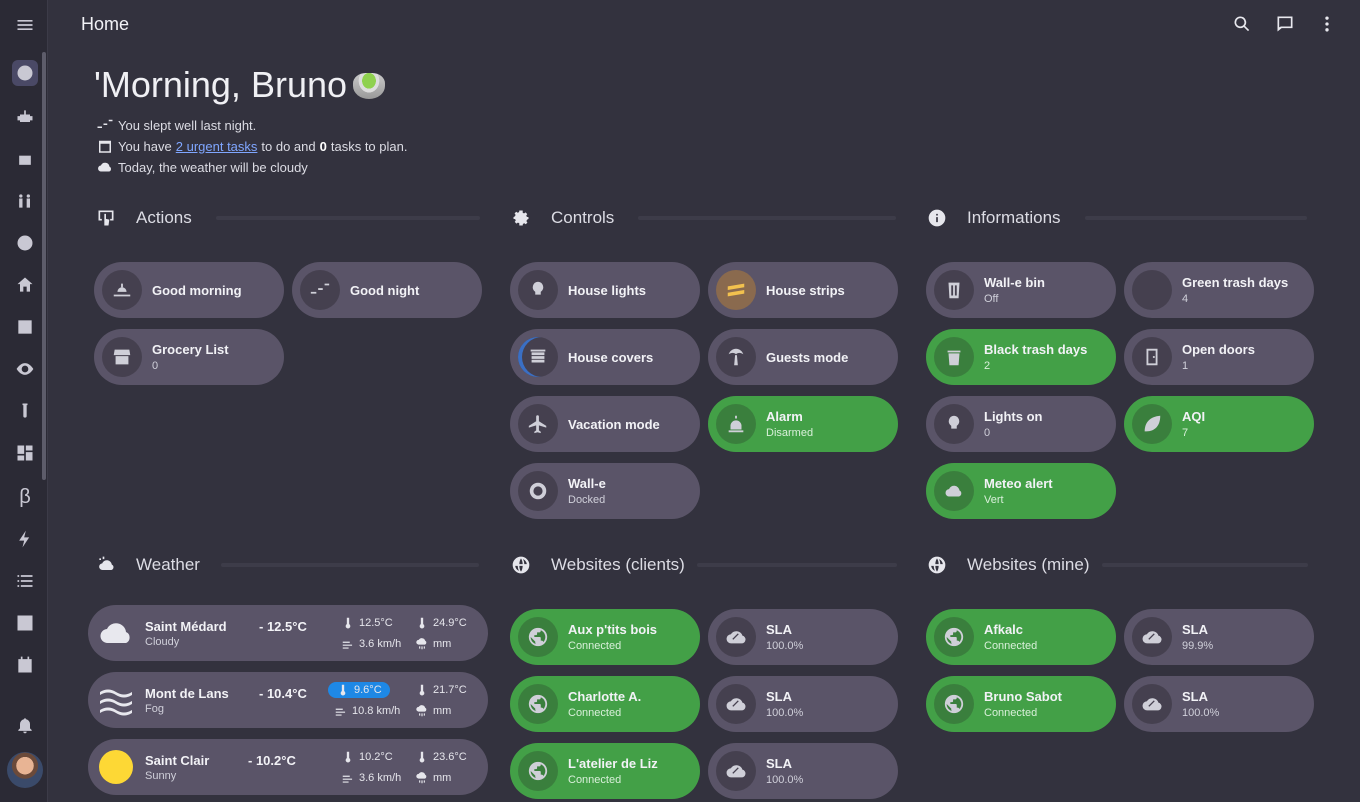 This screenshot has height=802, width=1360. Describe the element at coordinates (605, 424) in the screenshot. I see `control-vacation-mode: Vacation mode` at that location.